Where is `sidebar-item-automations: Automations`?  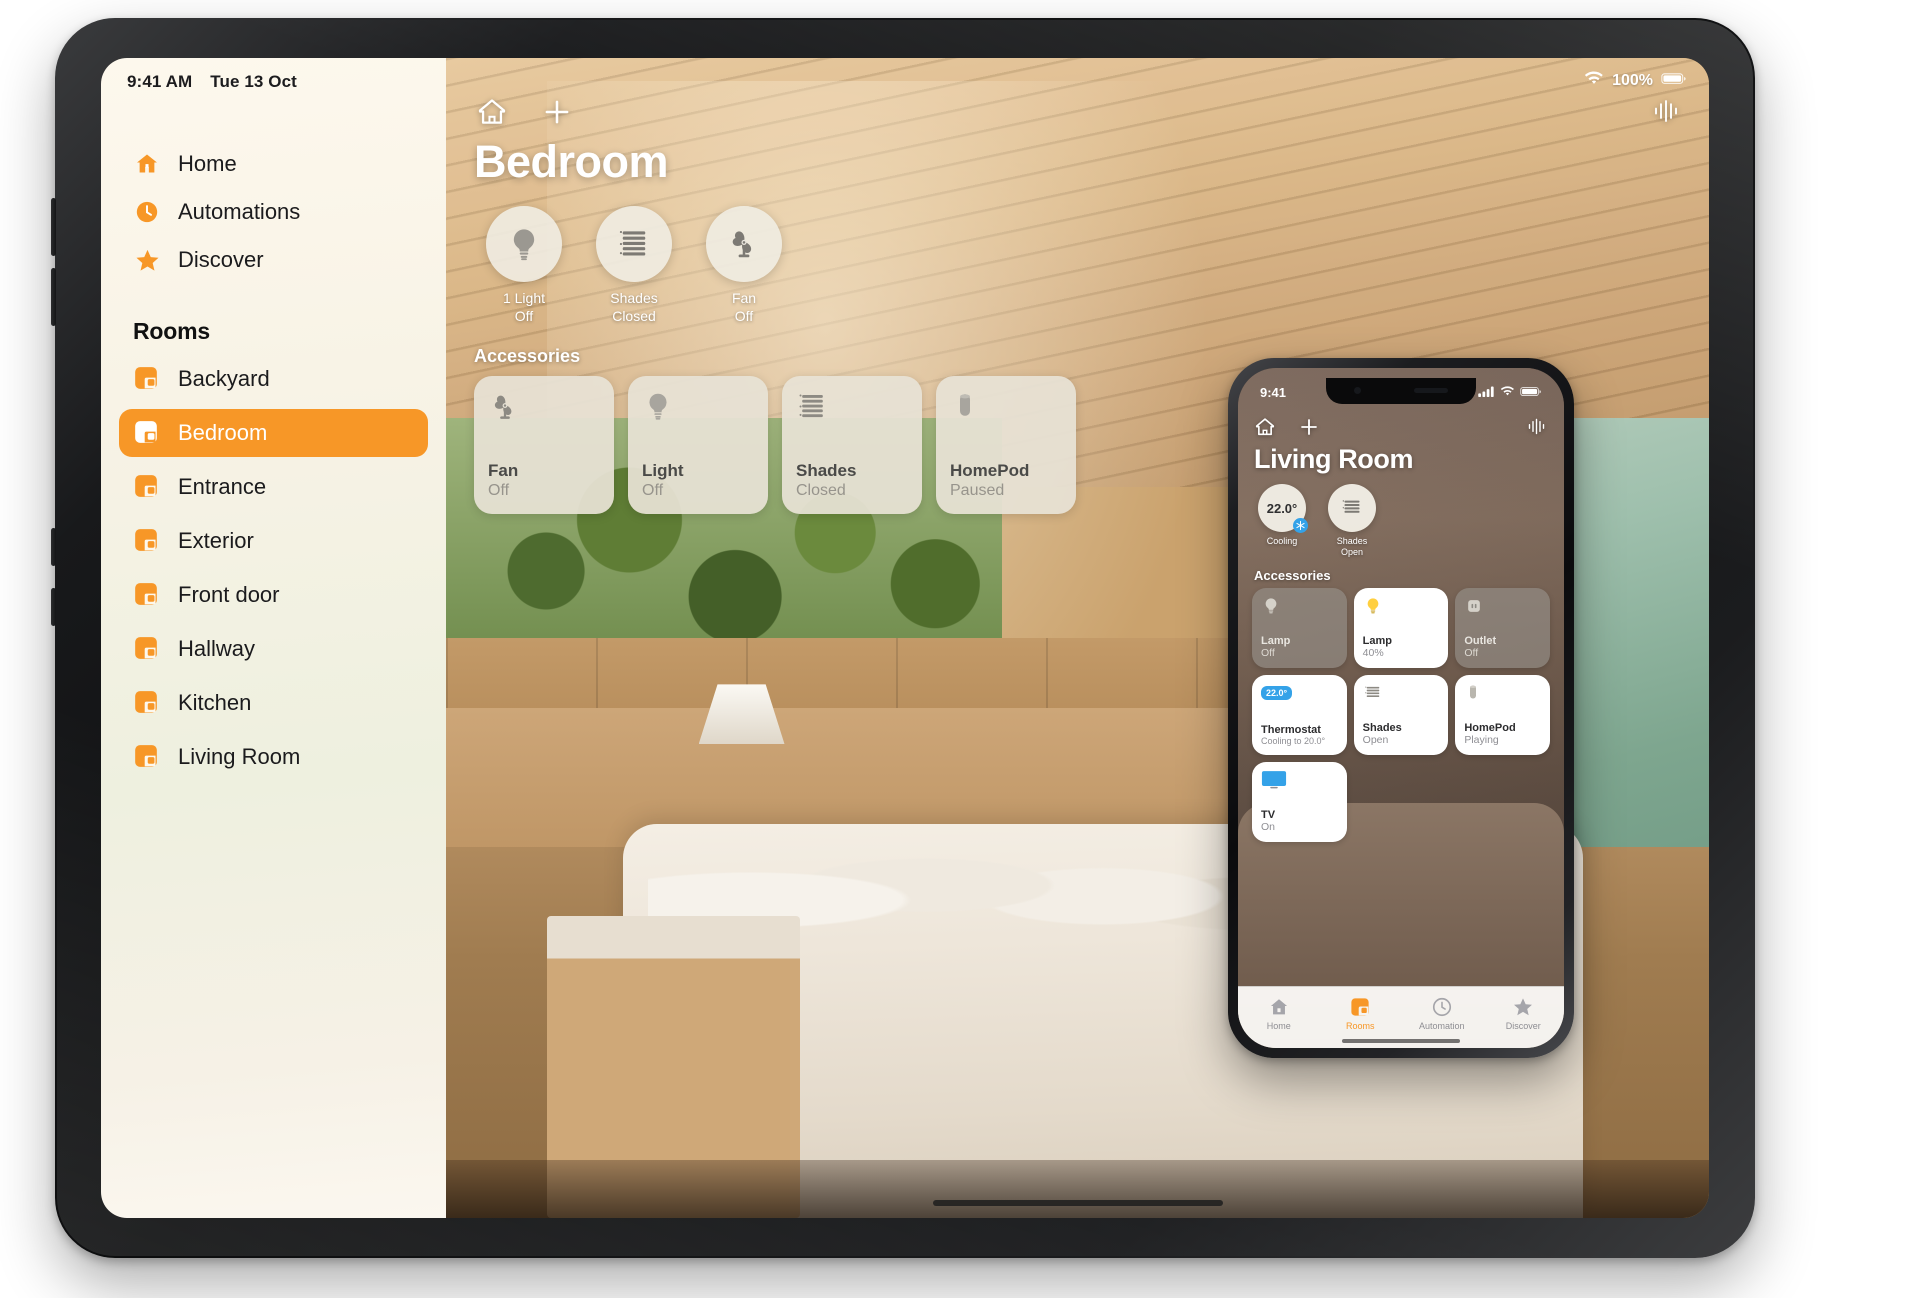 sidebar-item-automations: Automations is located at coordinates (273, 212).